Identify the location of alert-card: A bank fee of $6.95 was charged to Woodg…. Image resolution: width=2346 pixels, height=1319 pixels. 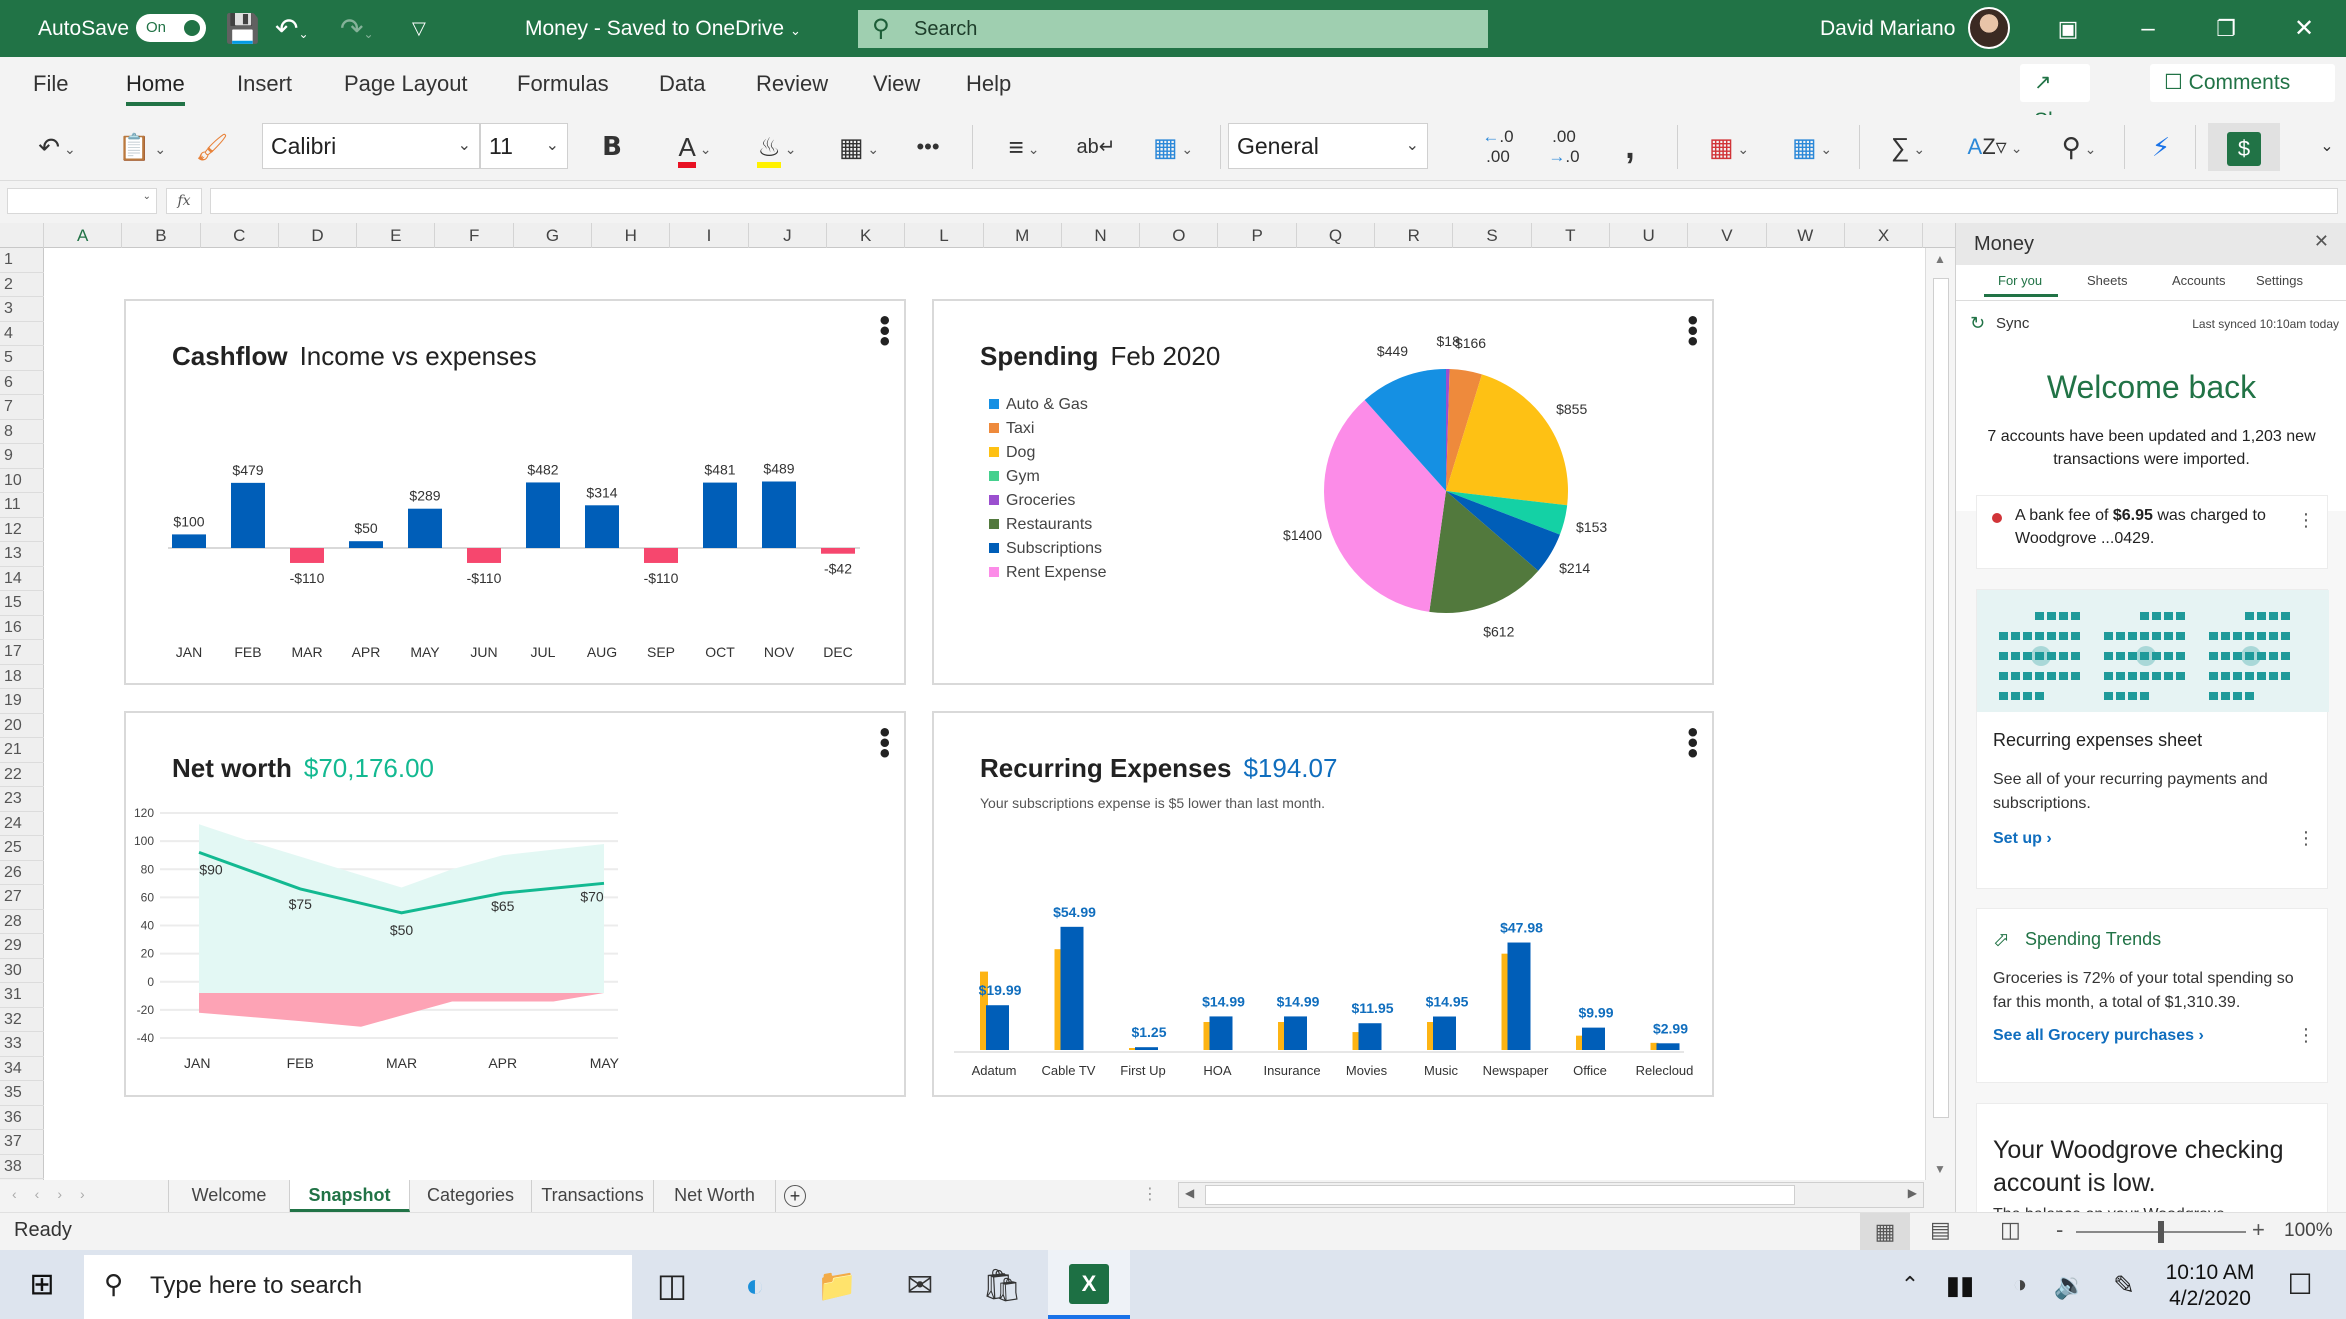
(2152, 532).